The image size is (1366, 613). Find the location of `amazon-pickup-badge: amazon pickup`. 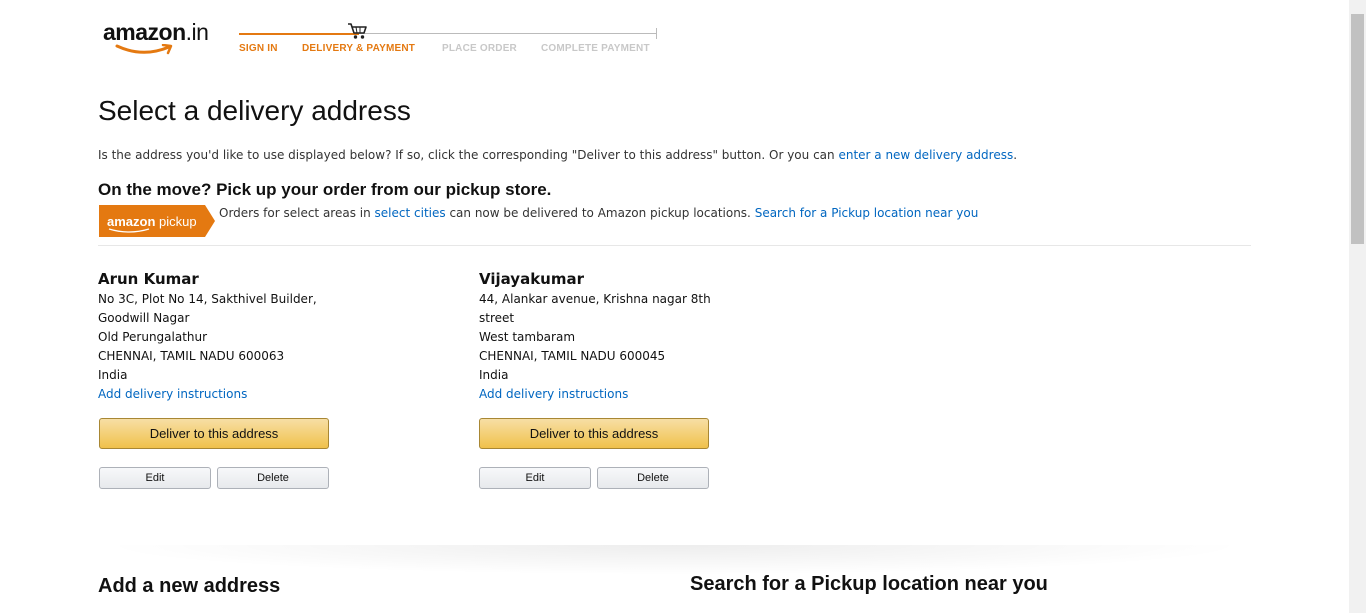

amazon-pickup-badge: amazon pickup is located at coordinates (157, 221).